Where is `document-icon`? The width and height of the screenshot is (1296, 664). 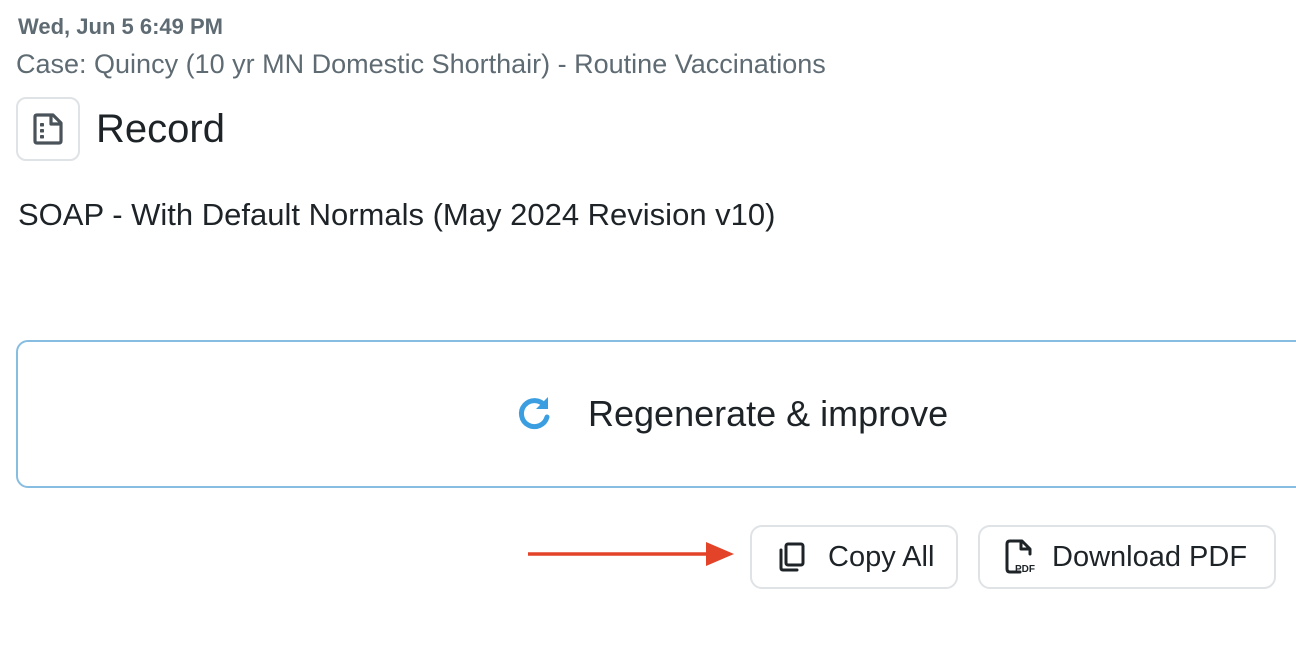
document-icon is located at coordinates (48, 129).